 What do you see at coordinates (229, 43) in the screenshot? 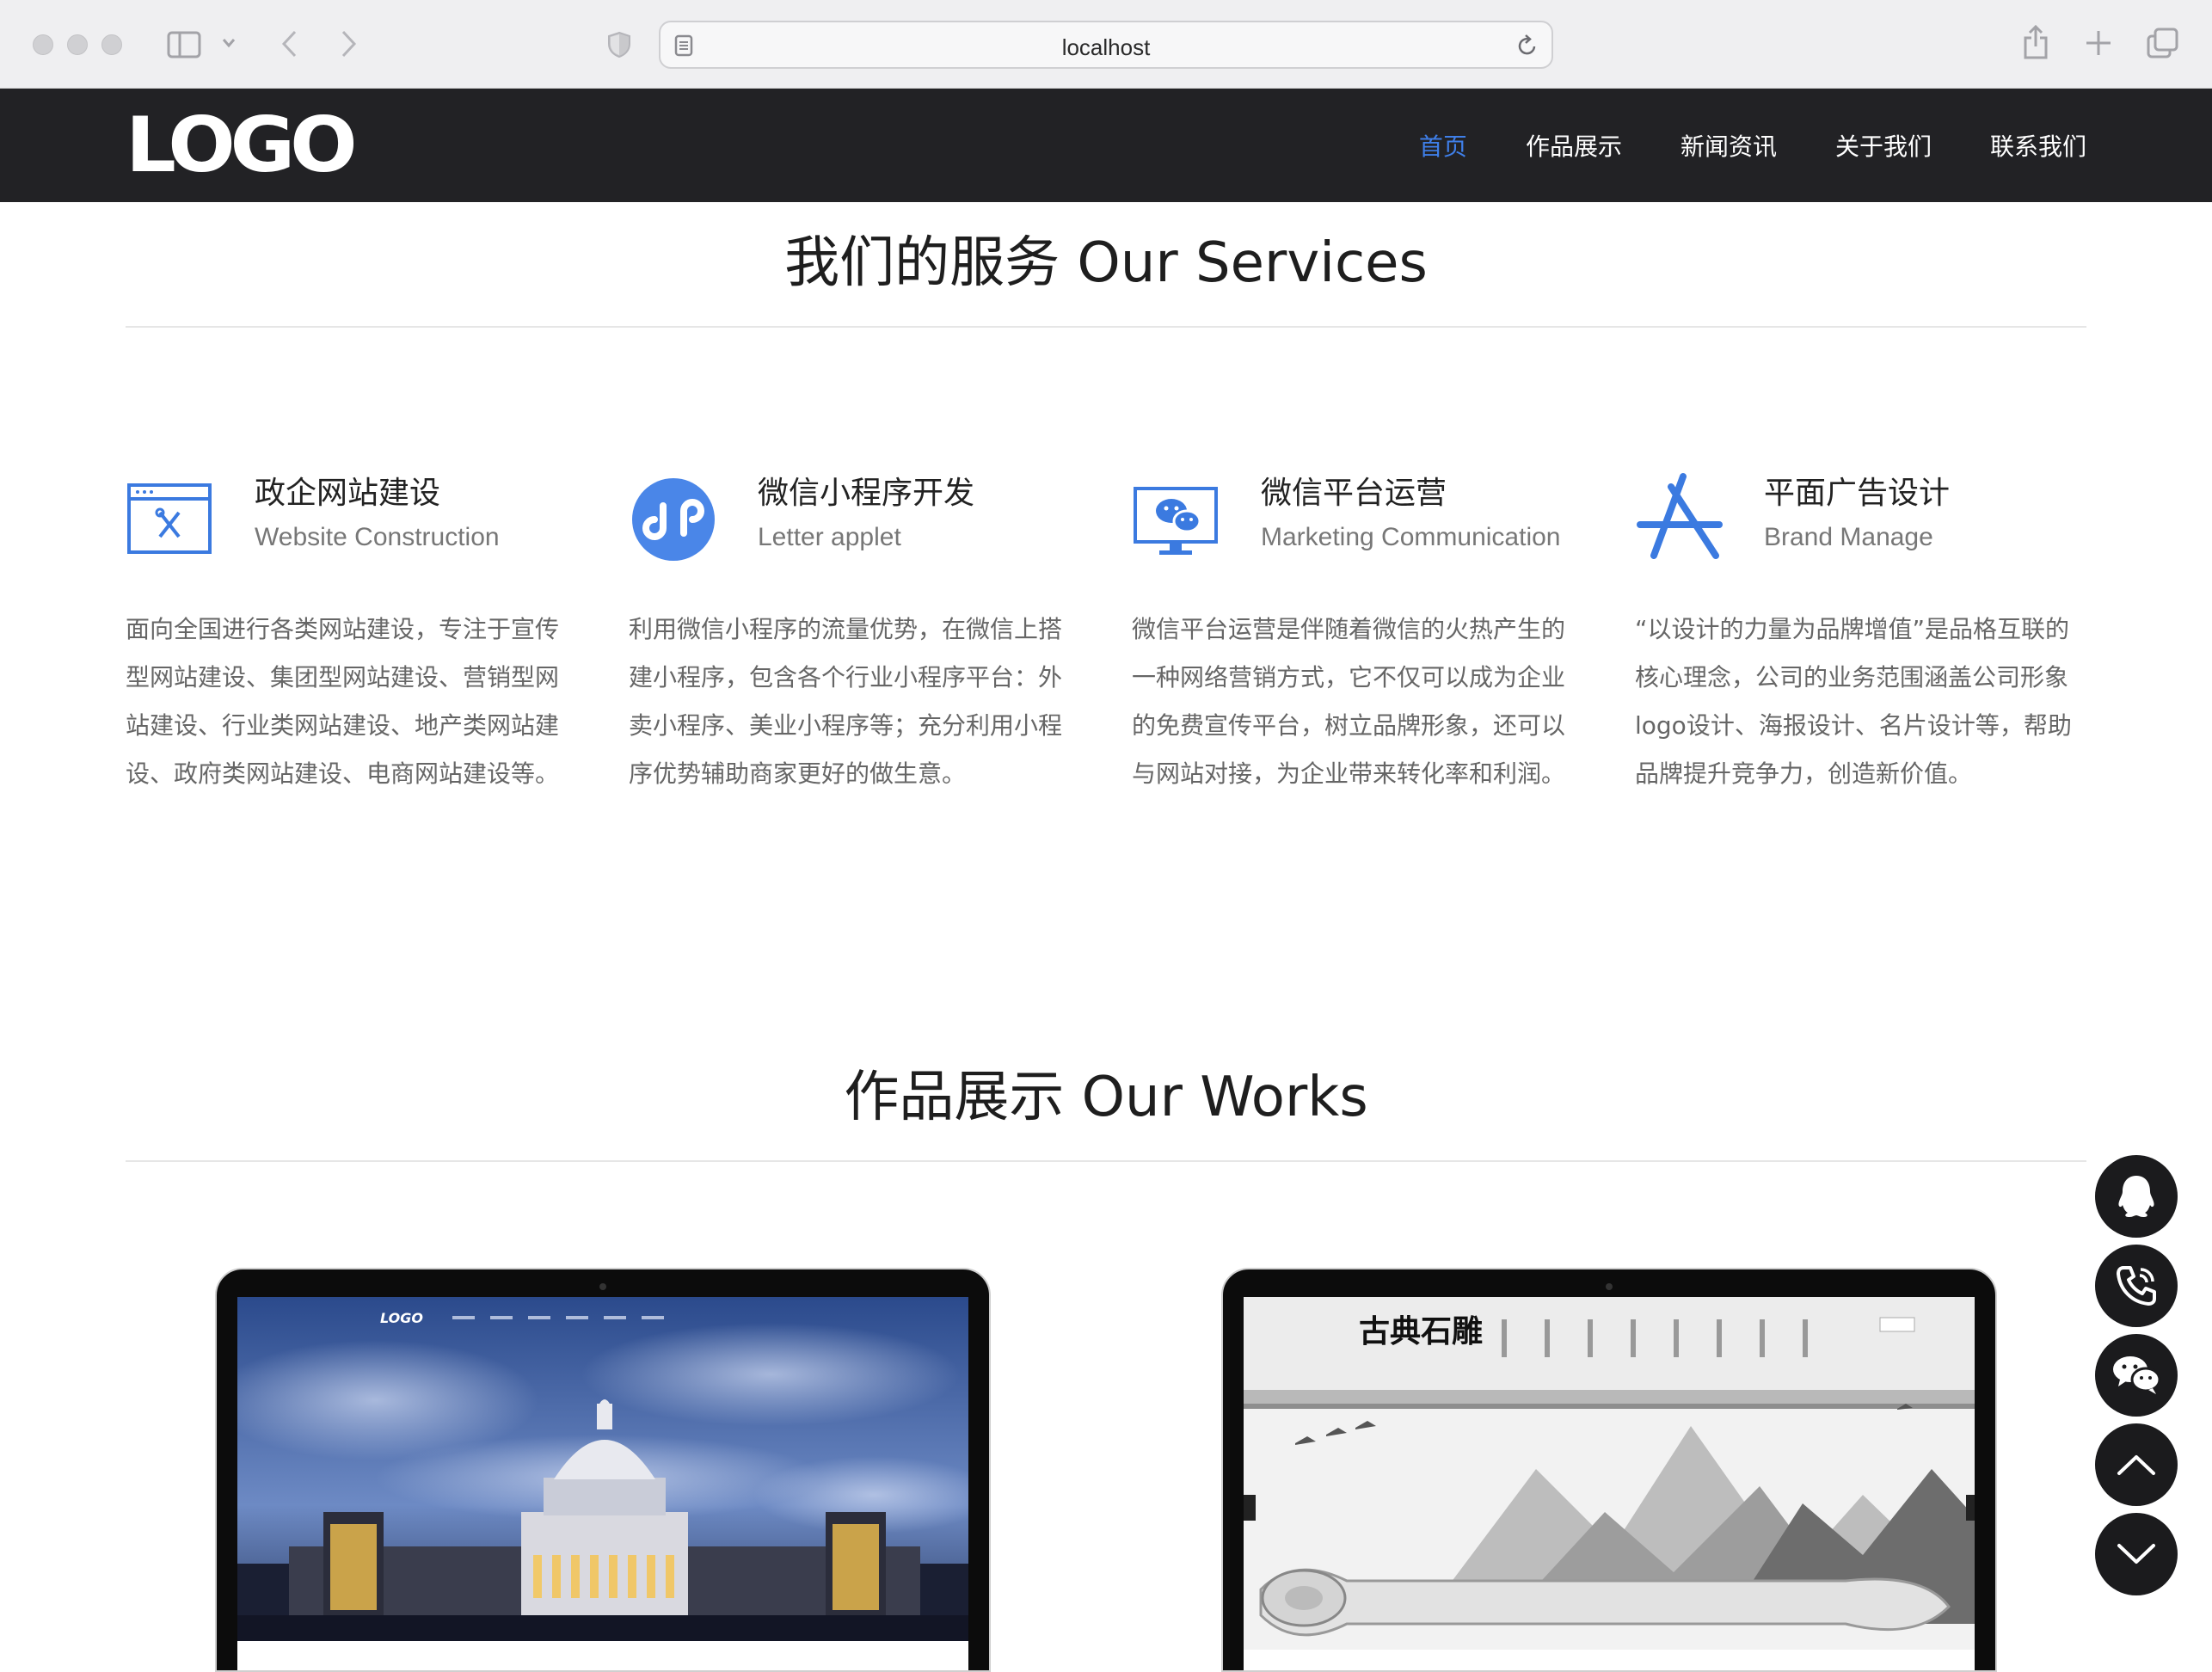
I see `chevron-down-icon` at bounding box center [229, 43].